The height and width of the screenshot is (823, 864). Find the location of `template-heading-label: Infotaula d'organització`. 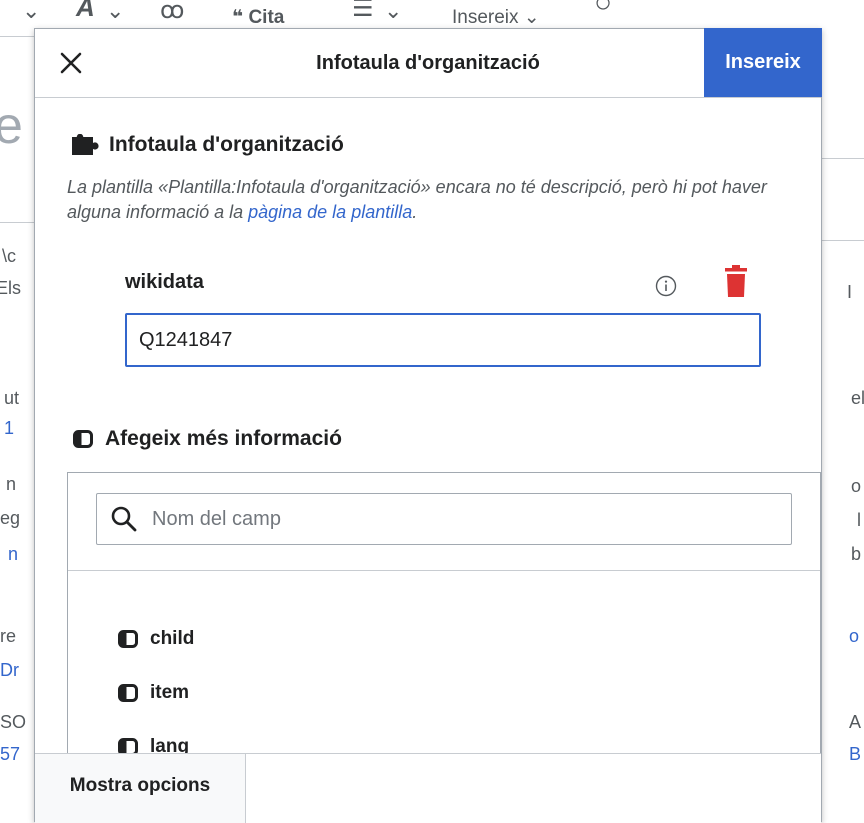

template-heading-label: Infotaula d'organització is located at coordinates (226, 144).